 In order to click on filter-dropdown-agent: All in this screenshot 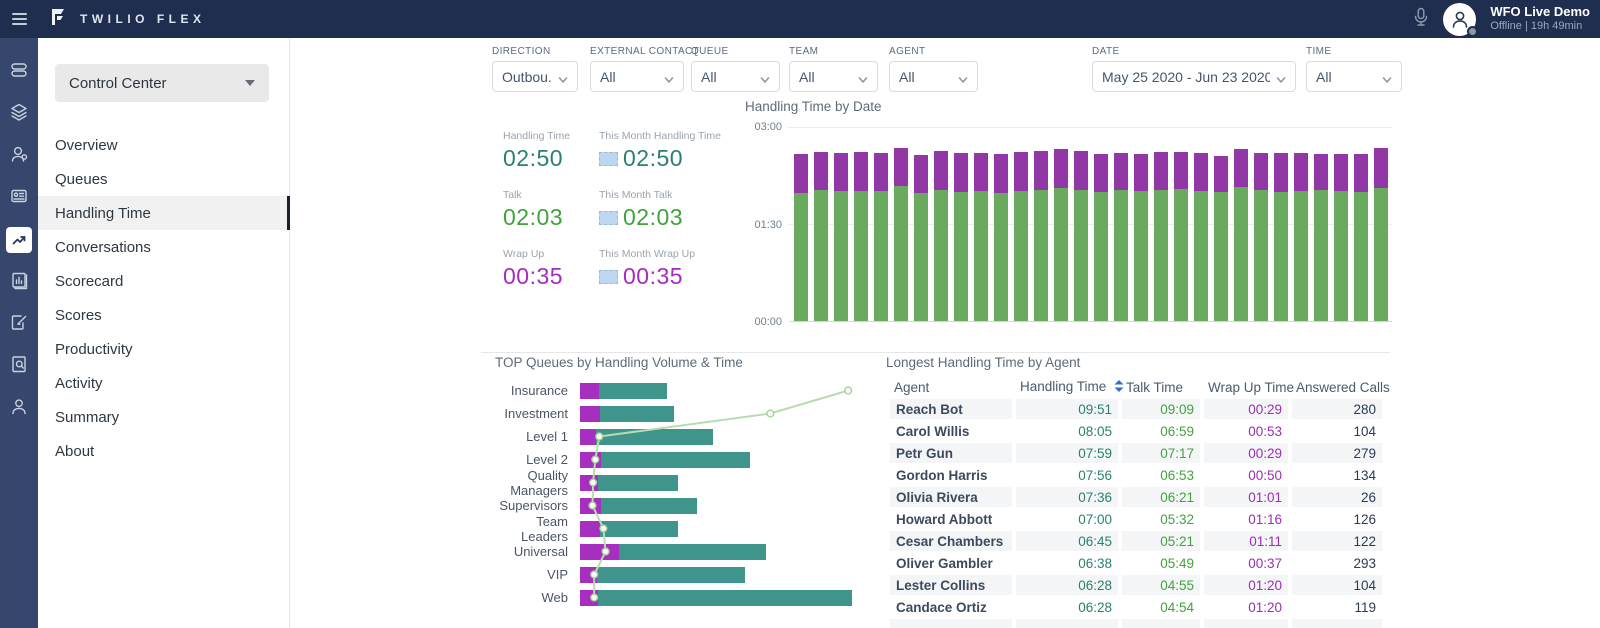, I will do `click(933, 76)`.